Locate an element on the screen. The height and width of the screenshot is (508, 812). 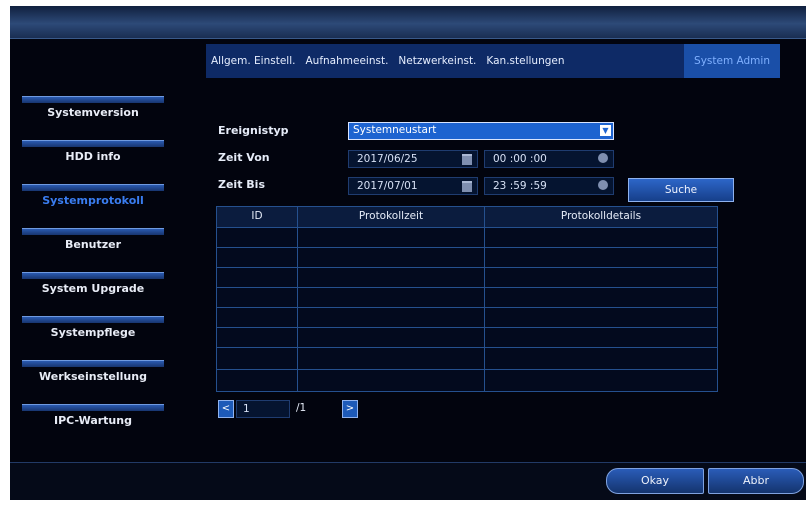
sidebar-item-label: IPC-Wartung is located at coordinates (93, 420).